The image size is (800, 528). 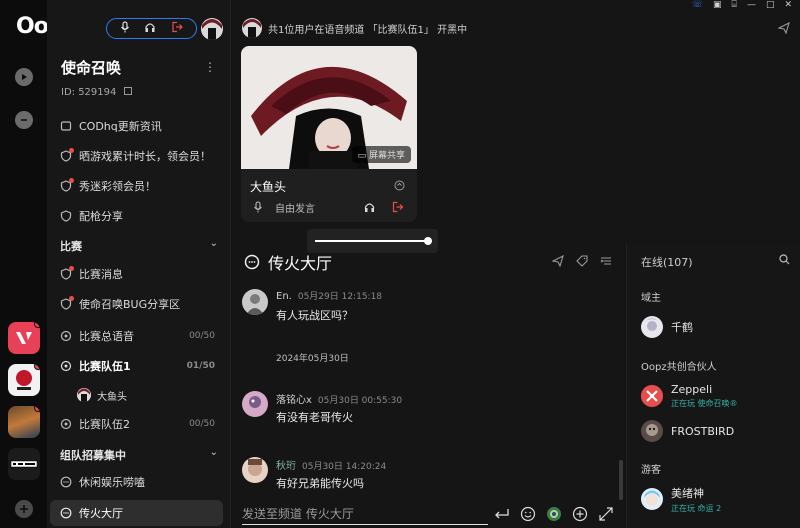 What do you see at coordinates (424, 513) in the screenshot?
I see `message-composer: 发送至频道 传火大厅` at bounding box center [424, 513].